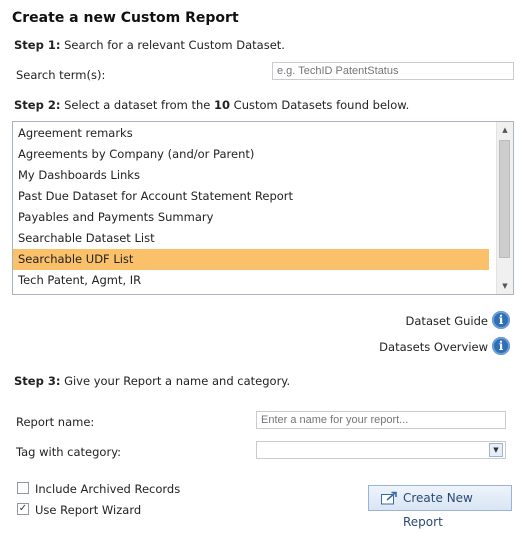 Image resolution: width=528 pixels, height=534 pixels. I want to click on category-select: ▼, so click(381, 450).